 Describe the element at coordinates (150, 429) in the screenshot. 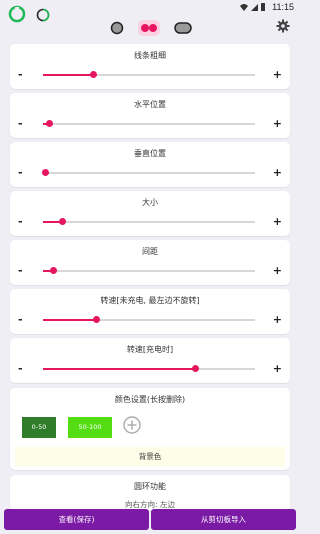

I see `color-settings-card: 颜色设置(长按删除) 0-50 50-100 背景色` at that location.